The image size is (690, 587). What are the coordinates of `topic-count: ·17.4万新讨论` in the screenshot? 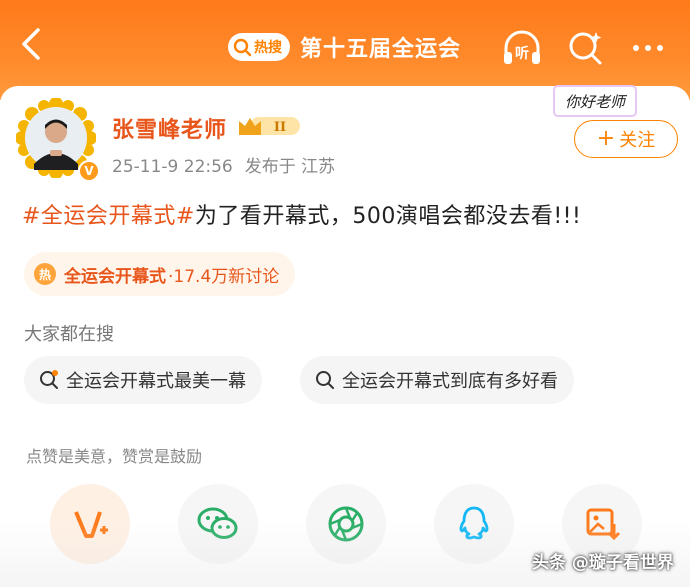 It's located at (224, 276).